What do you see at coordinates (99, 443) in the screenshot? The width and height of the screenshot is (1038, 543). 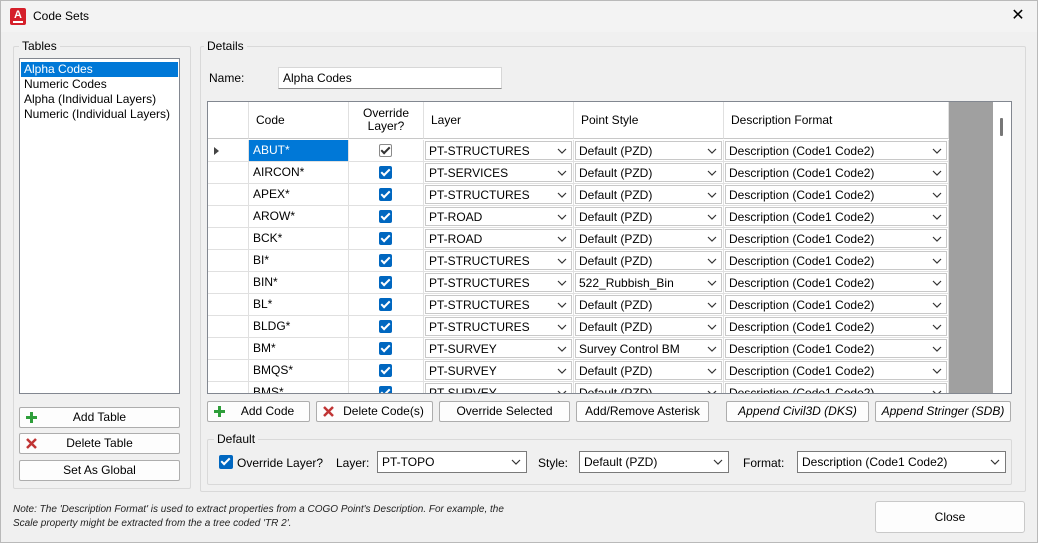 I see `delete-table-button: Delete Table` at bounding box center [99, 443].